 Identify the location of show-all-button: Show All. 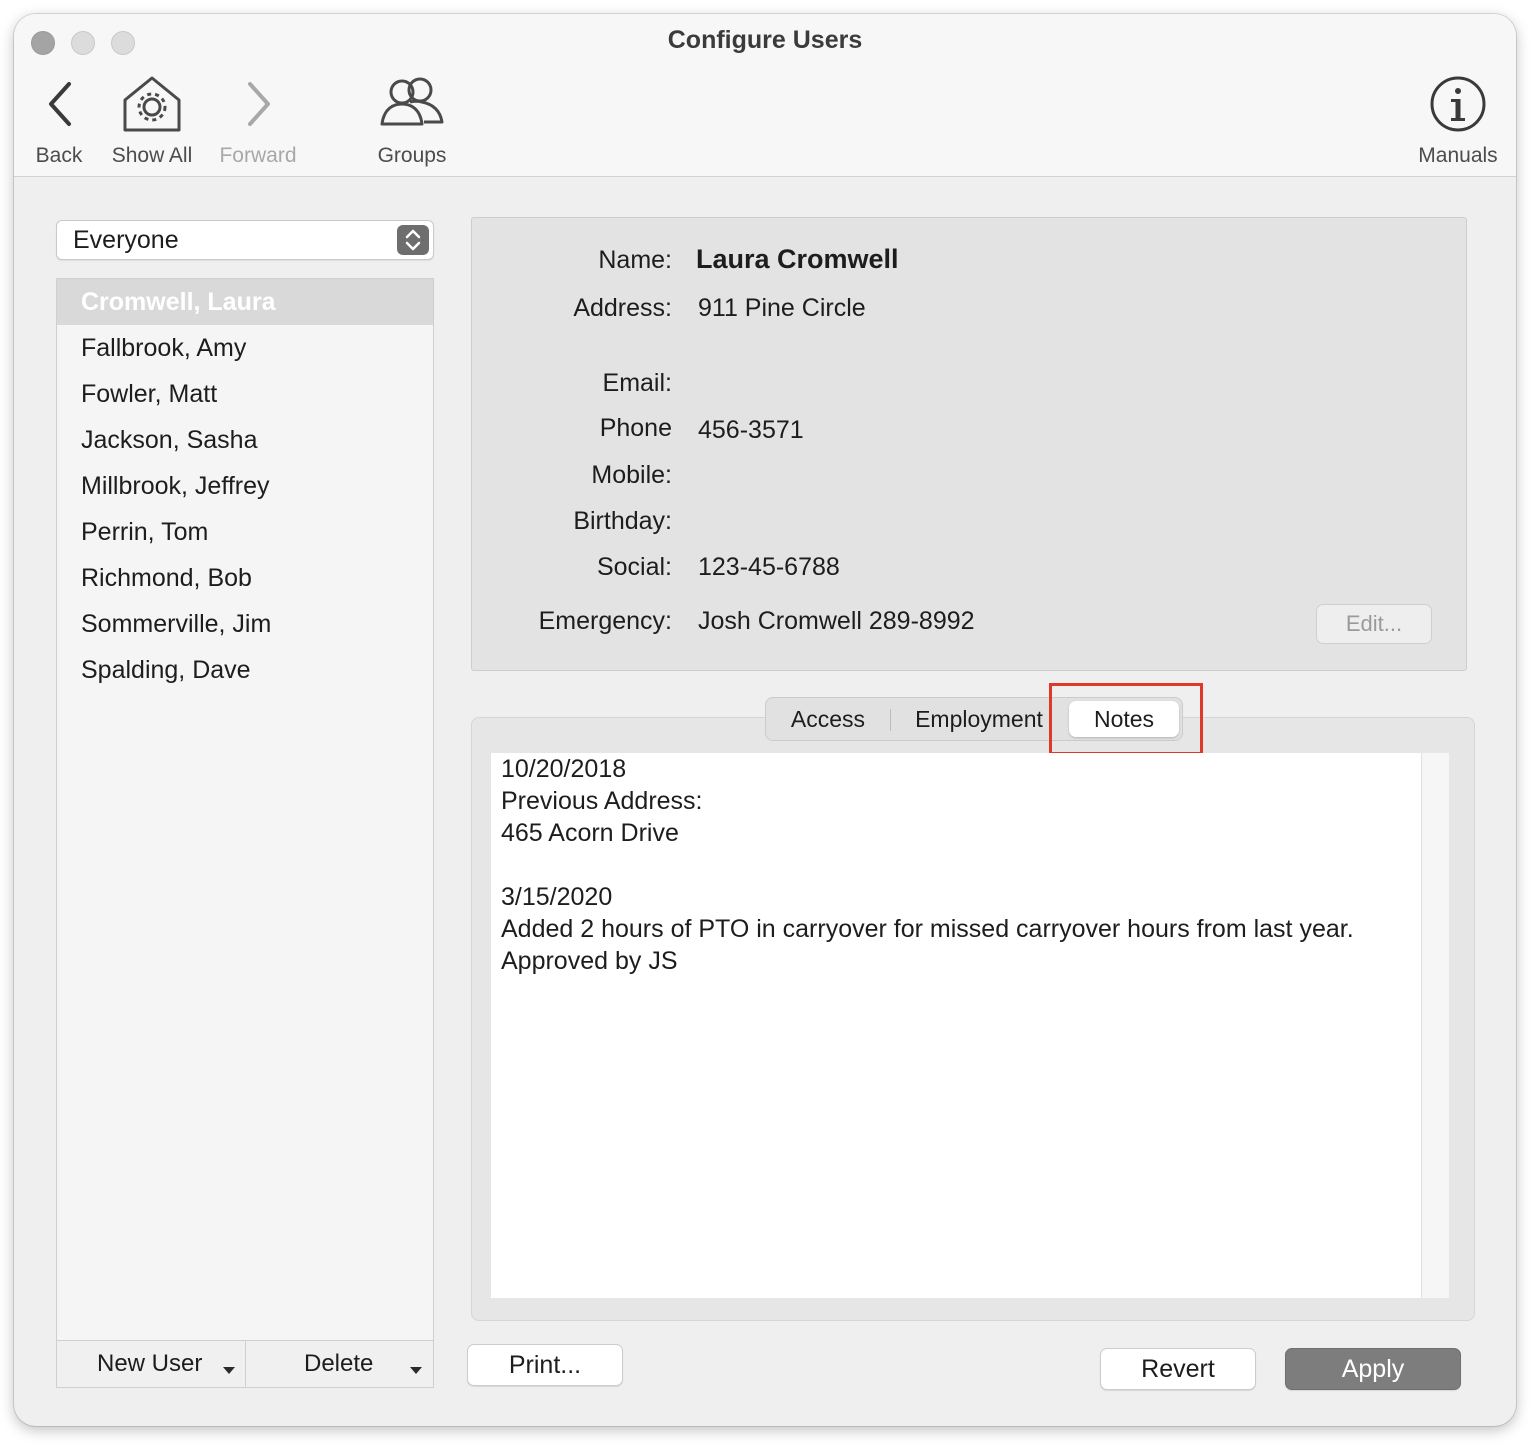
(152, 121).